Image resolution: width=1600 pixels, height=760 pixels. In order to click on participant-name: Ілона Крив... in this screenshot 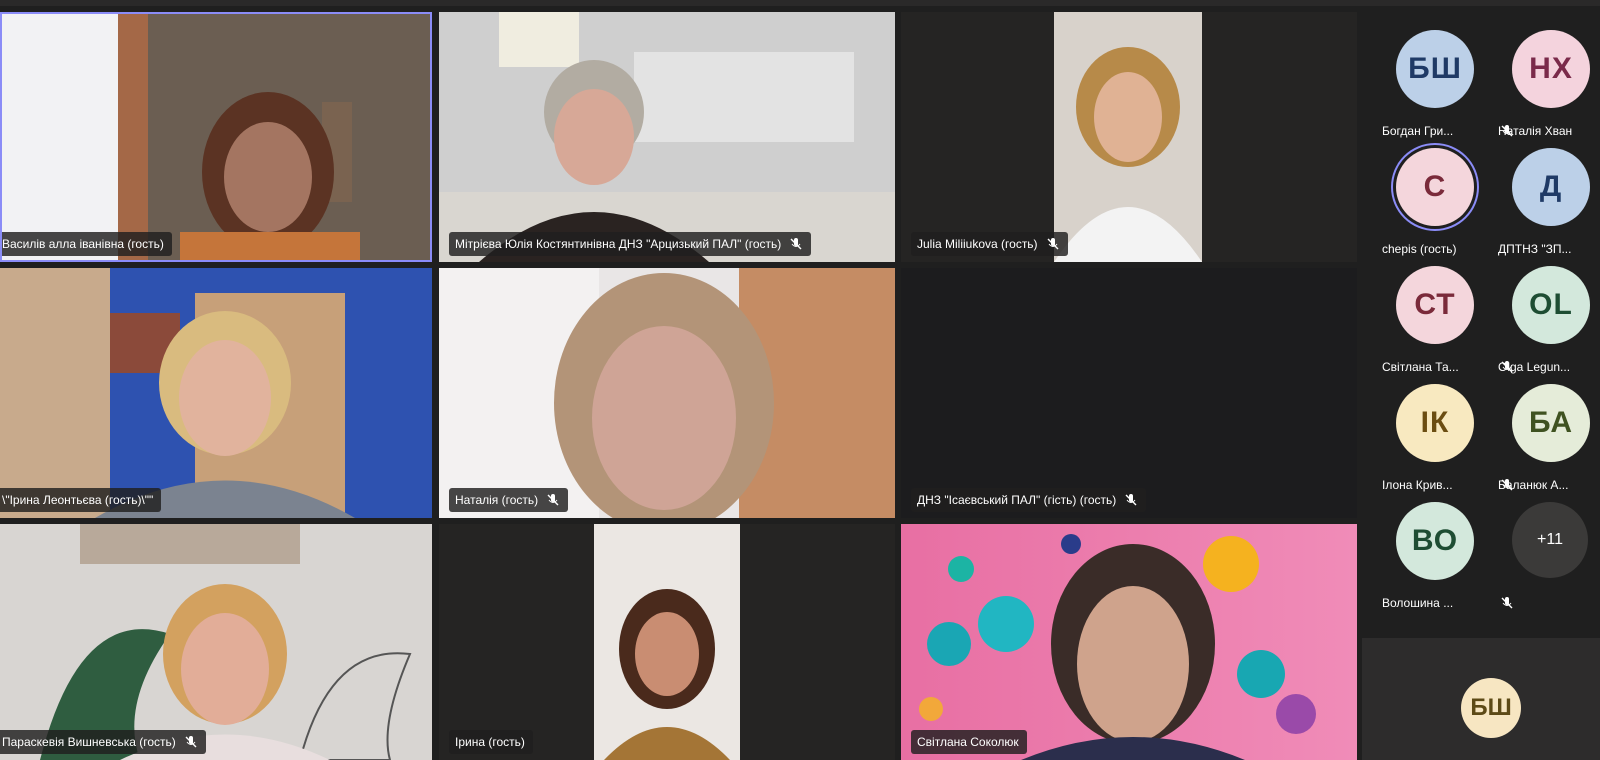, I will do `click(1417, 485)`.